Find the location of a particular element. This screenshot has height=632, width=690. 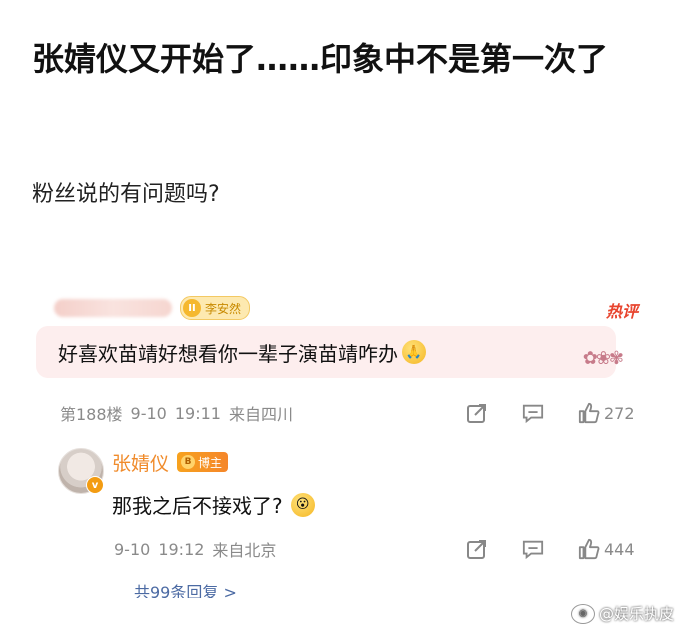

reply-like-count: 444 is located at coordinates (619, 549).